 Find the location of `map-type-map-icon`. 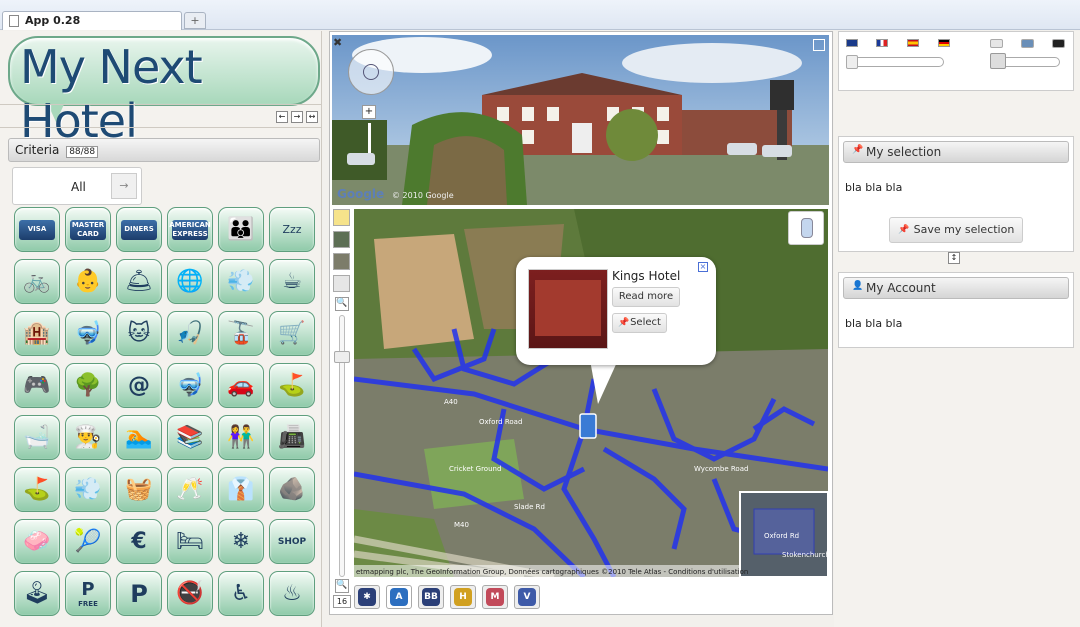

map-type-map-icon is located at coordinates (341, 217).